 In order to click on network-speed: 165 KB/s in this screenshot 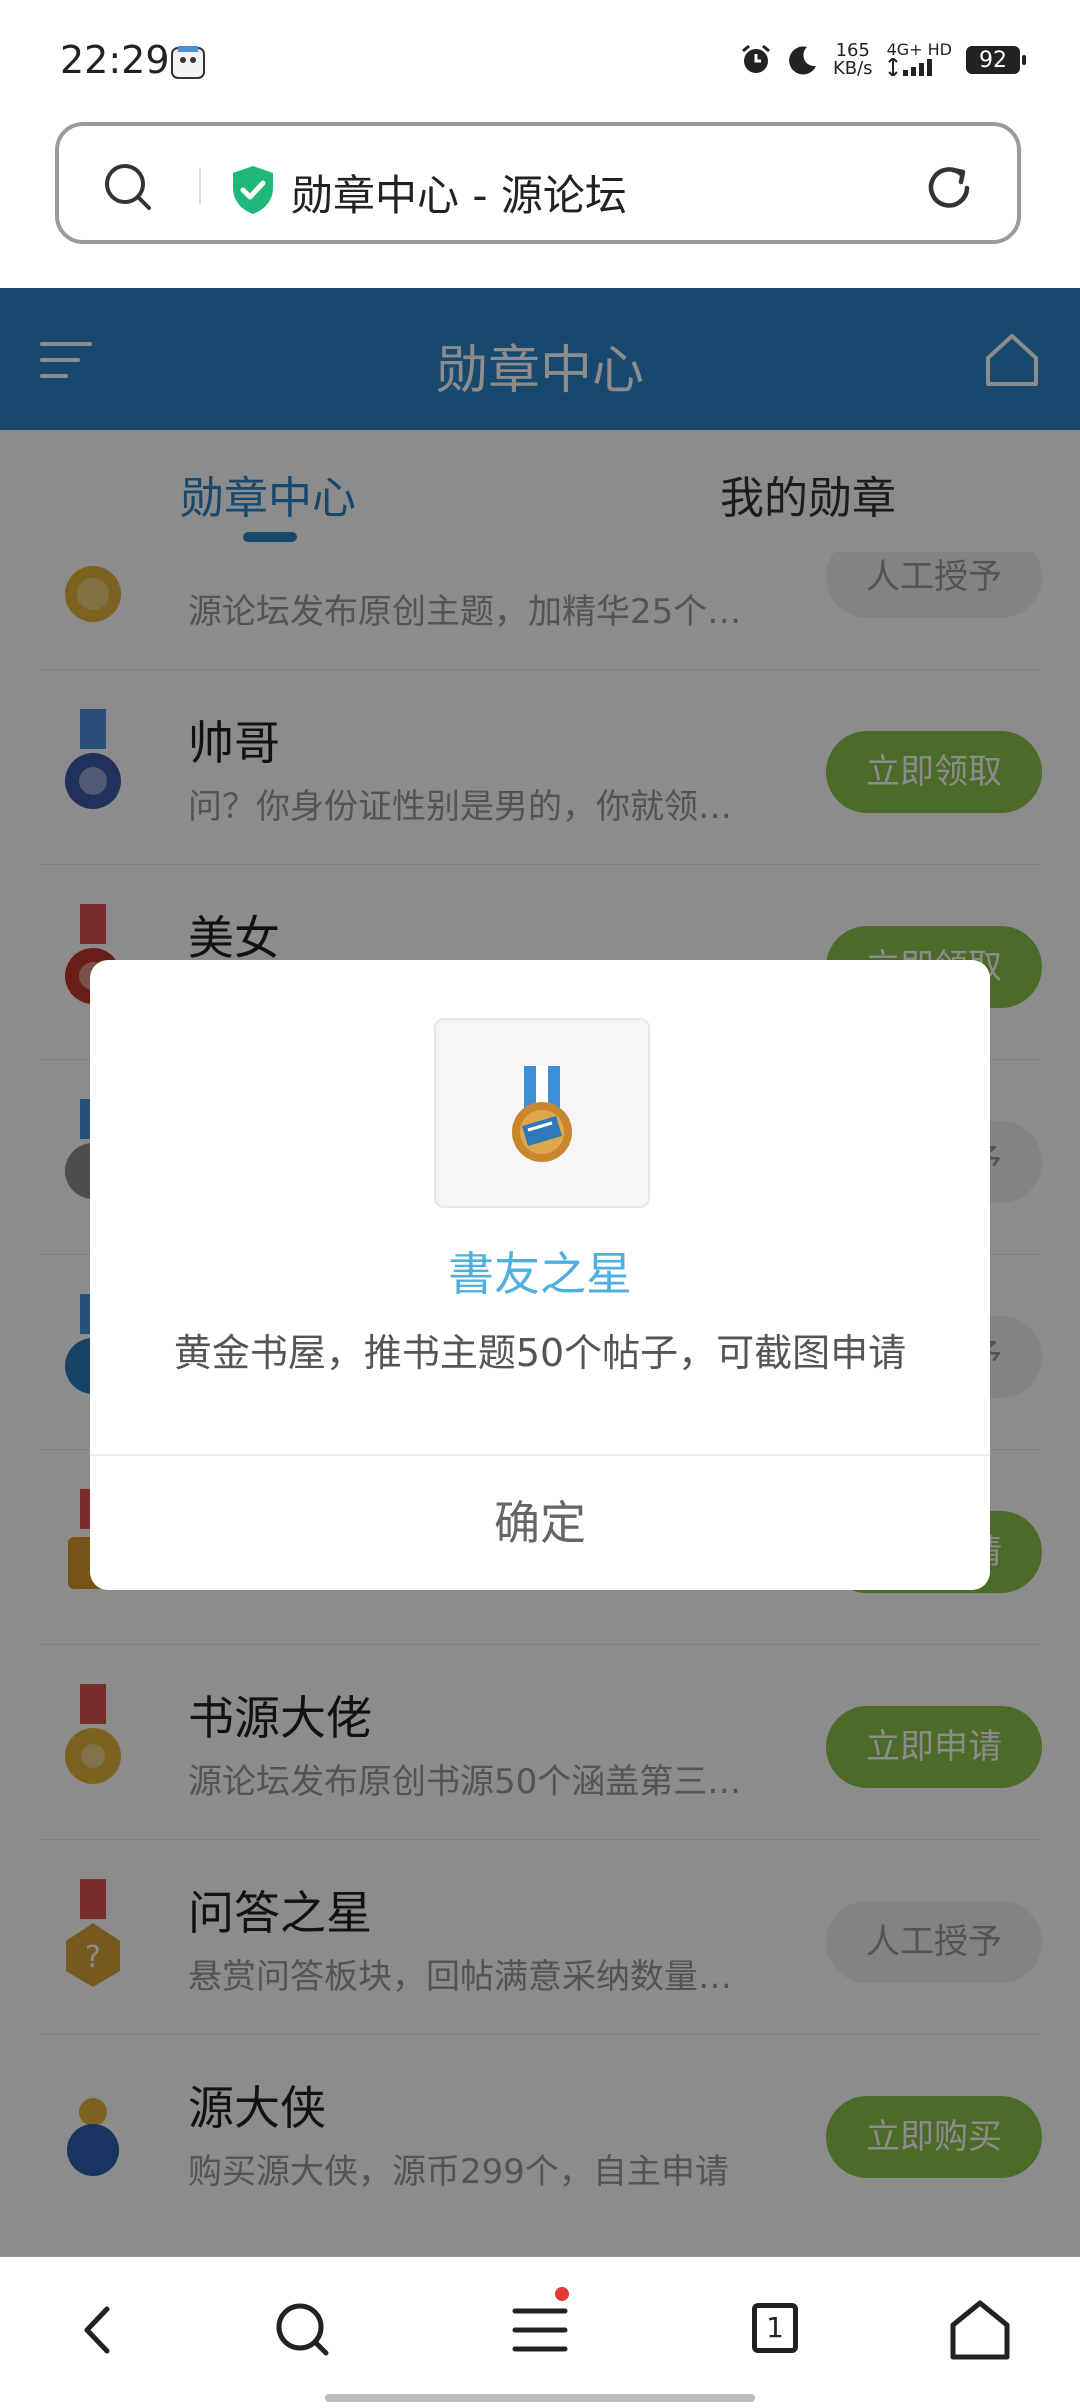, I will do `click(853, 60)`.